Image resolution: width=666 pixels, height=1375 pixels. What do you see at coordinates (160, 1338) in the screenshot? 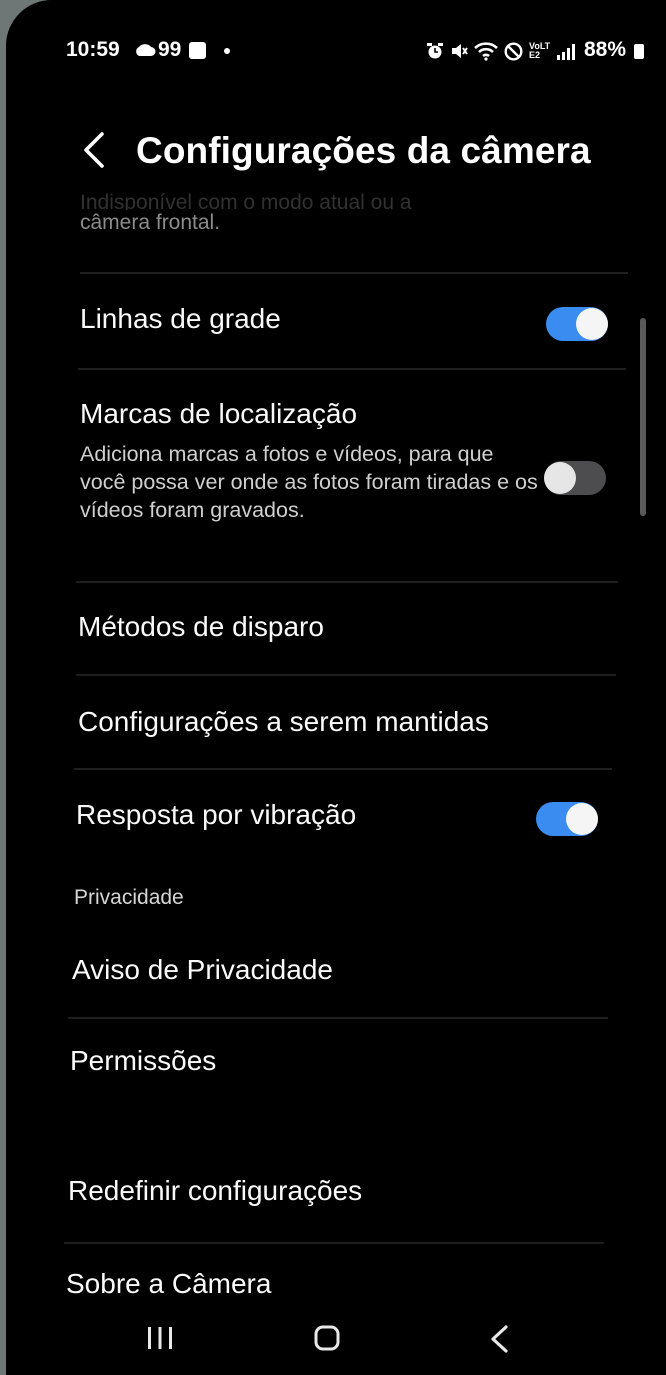
I see `recents-icon` at bounding box center [160, 1338].